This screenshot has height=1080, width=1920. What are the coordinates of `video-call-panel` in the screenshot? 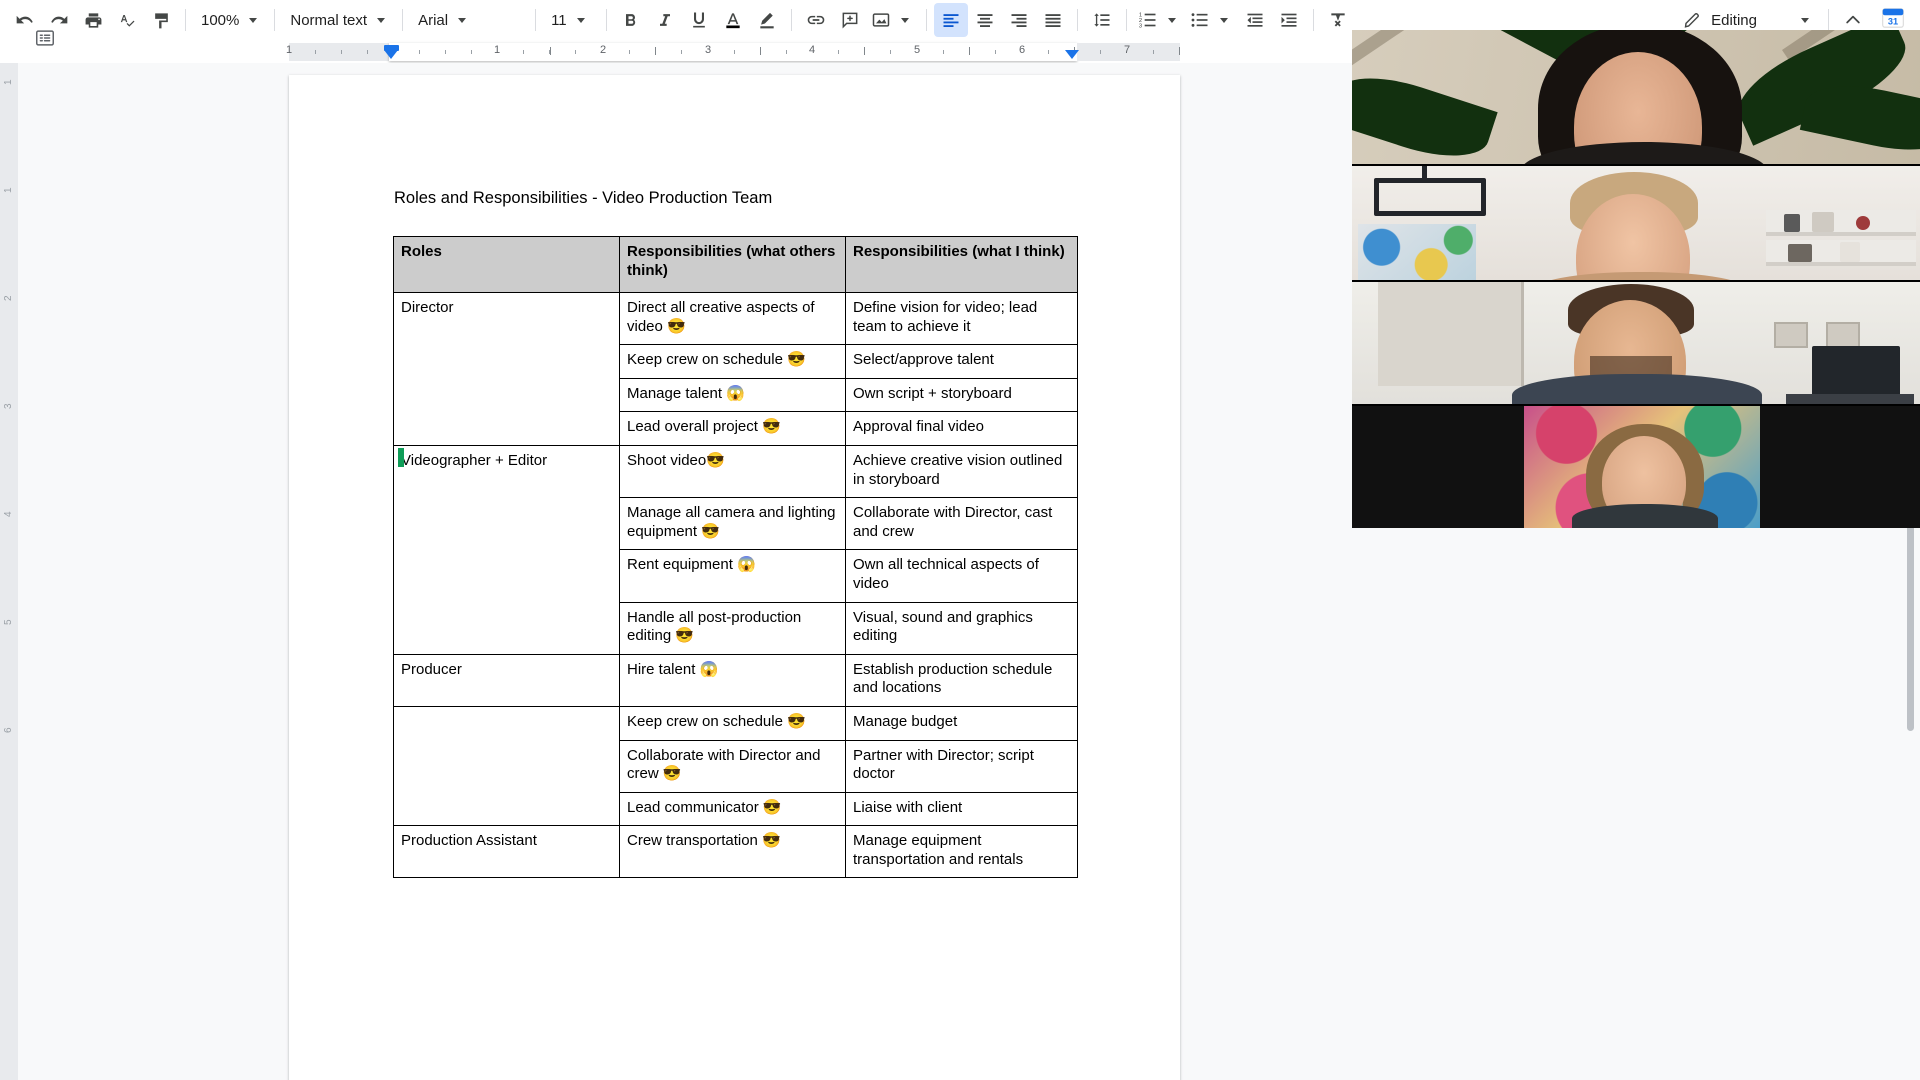 It's located at (1636, 279).